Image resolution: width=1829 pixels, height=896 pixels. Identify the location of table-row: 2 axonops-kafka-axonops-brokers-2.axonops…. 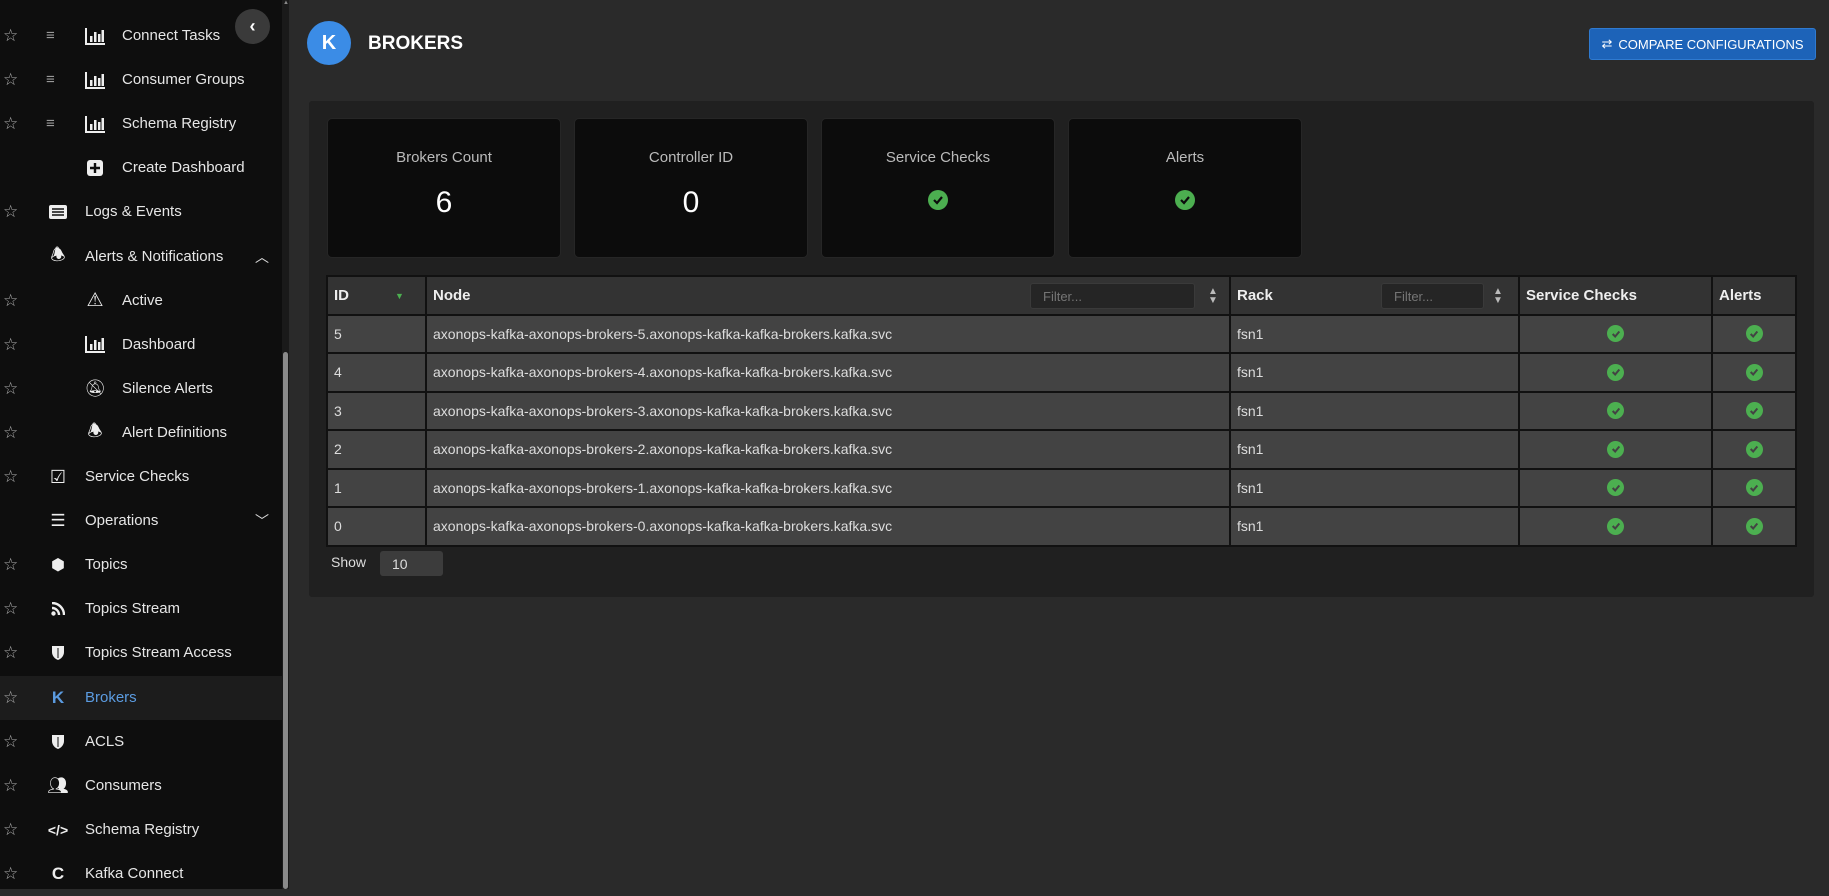
(1061, 449).